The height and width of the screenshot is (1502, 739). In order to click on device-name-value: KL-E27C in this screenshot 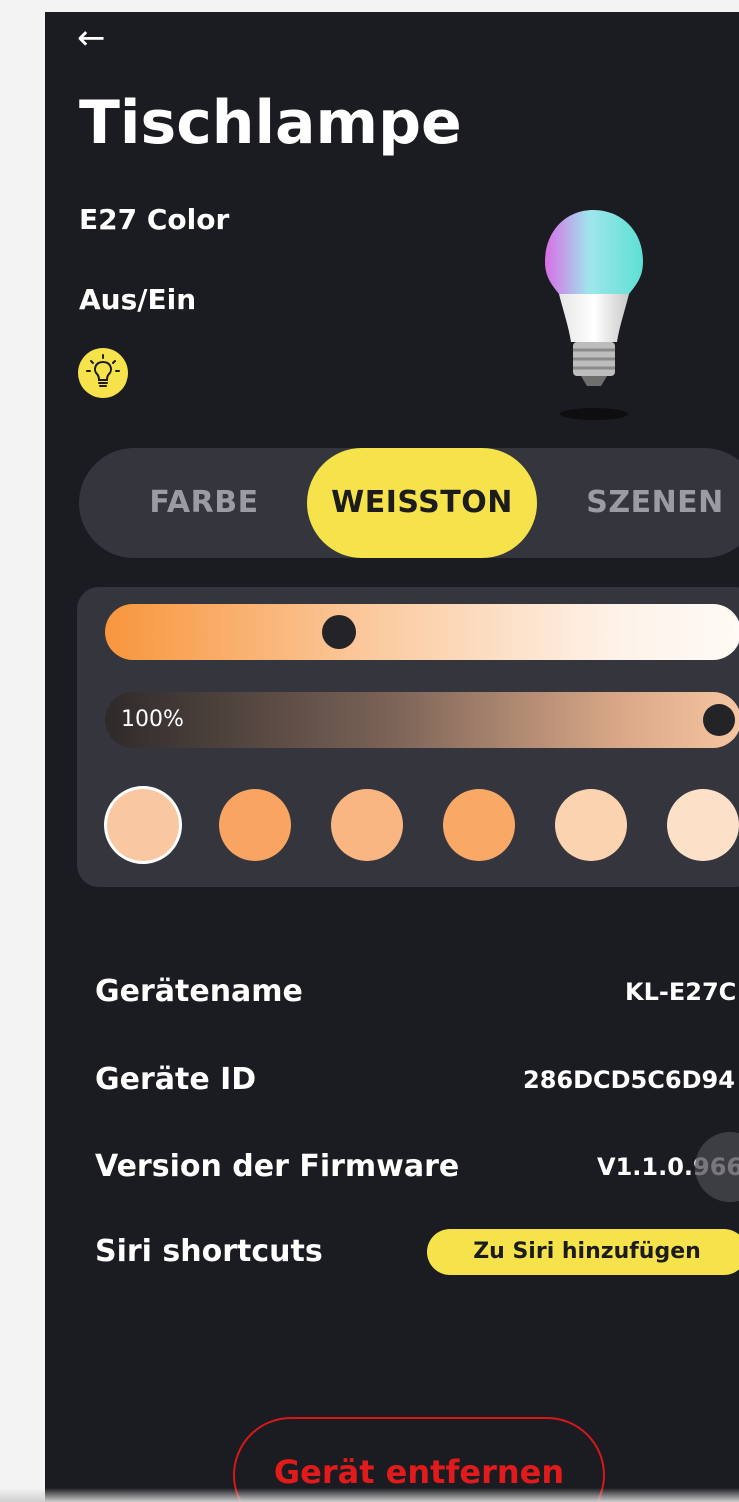, I will do `click(681, 992)`.